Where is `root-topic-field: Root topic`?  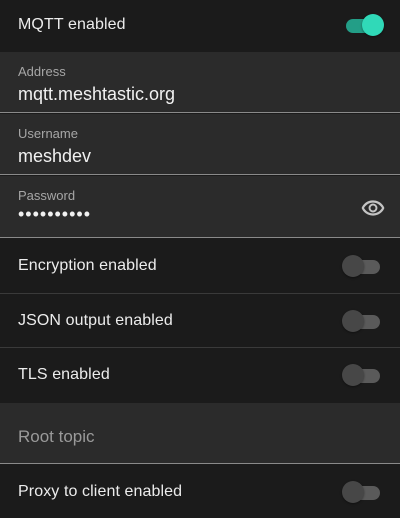 root-topic-field: Root topic is located at coordinates (200, 433).